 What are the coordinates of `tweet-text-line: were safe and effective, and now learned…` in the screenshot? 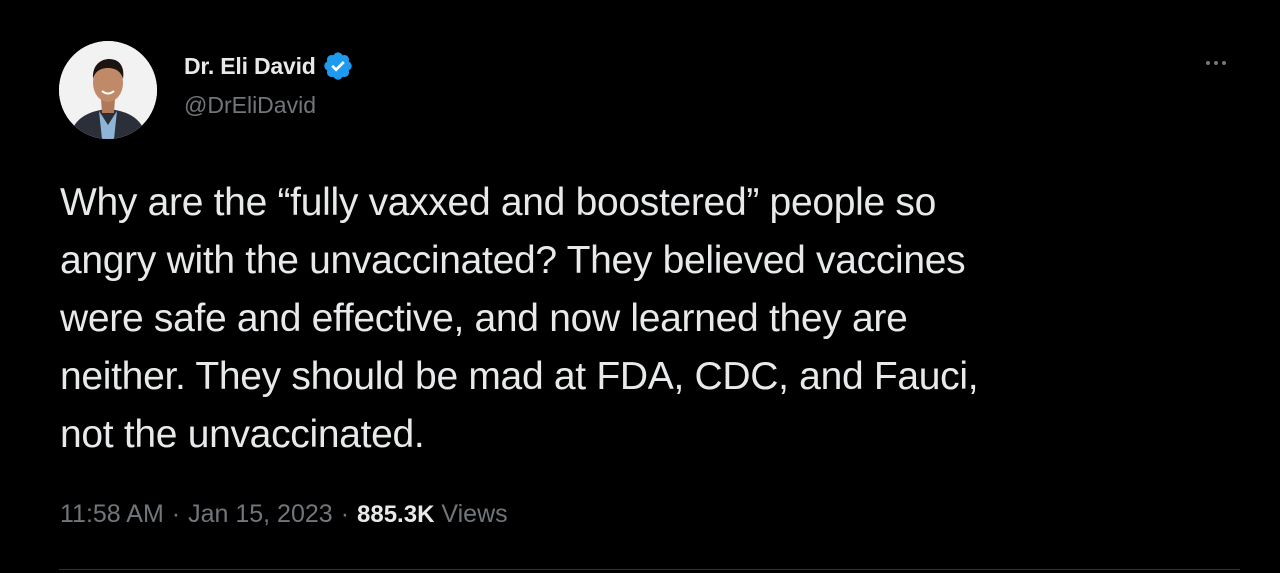 It's located at (484, 318).